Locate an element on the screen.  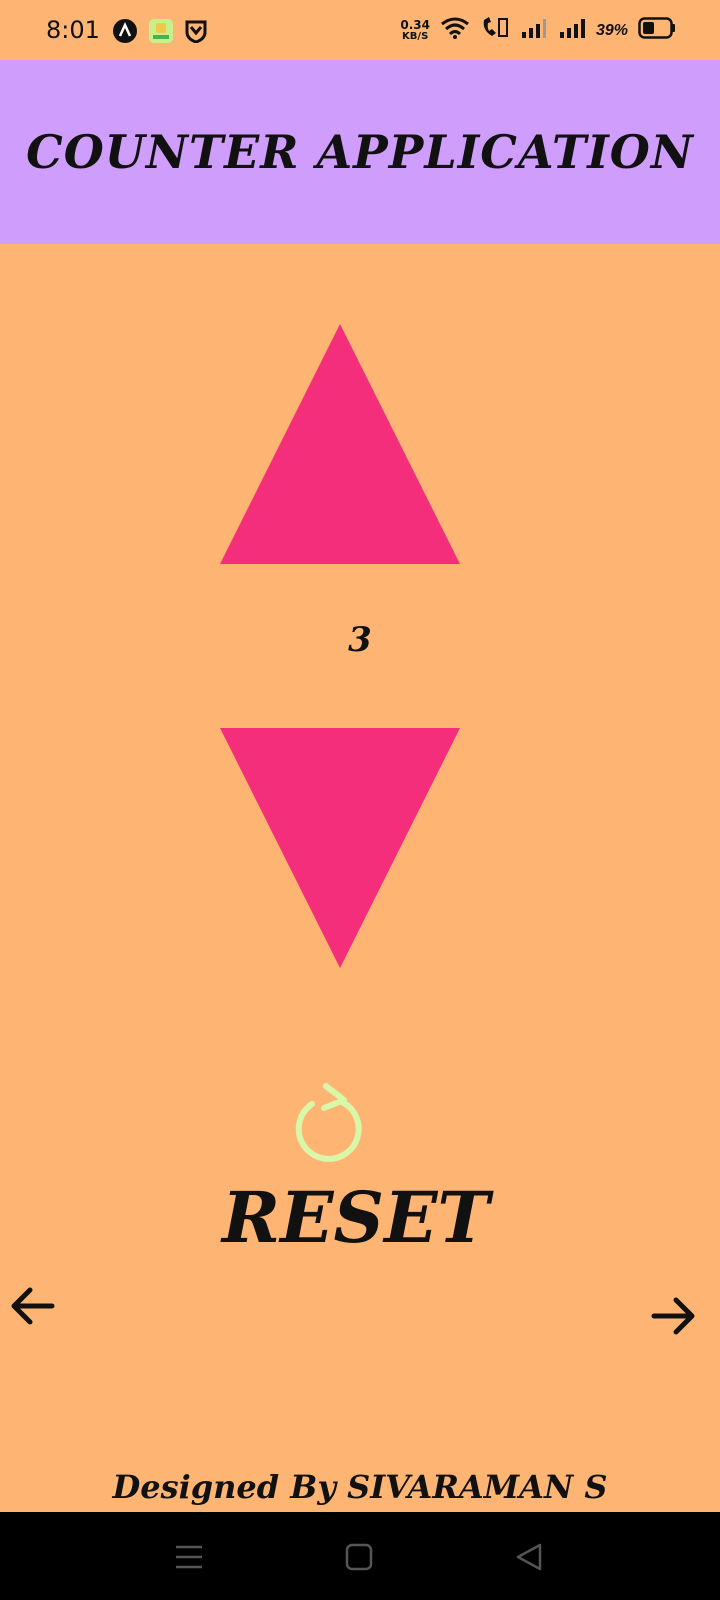
reset-button: RESET is located at coordinates (356, 1218).